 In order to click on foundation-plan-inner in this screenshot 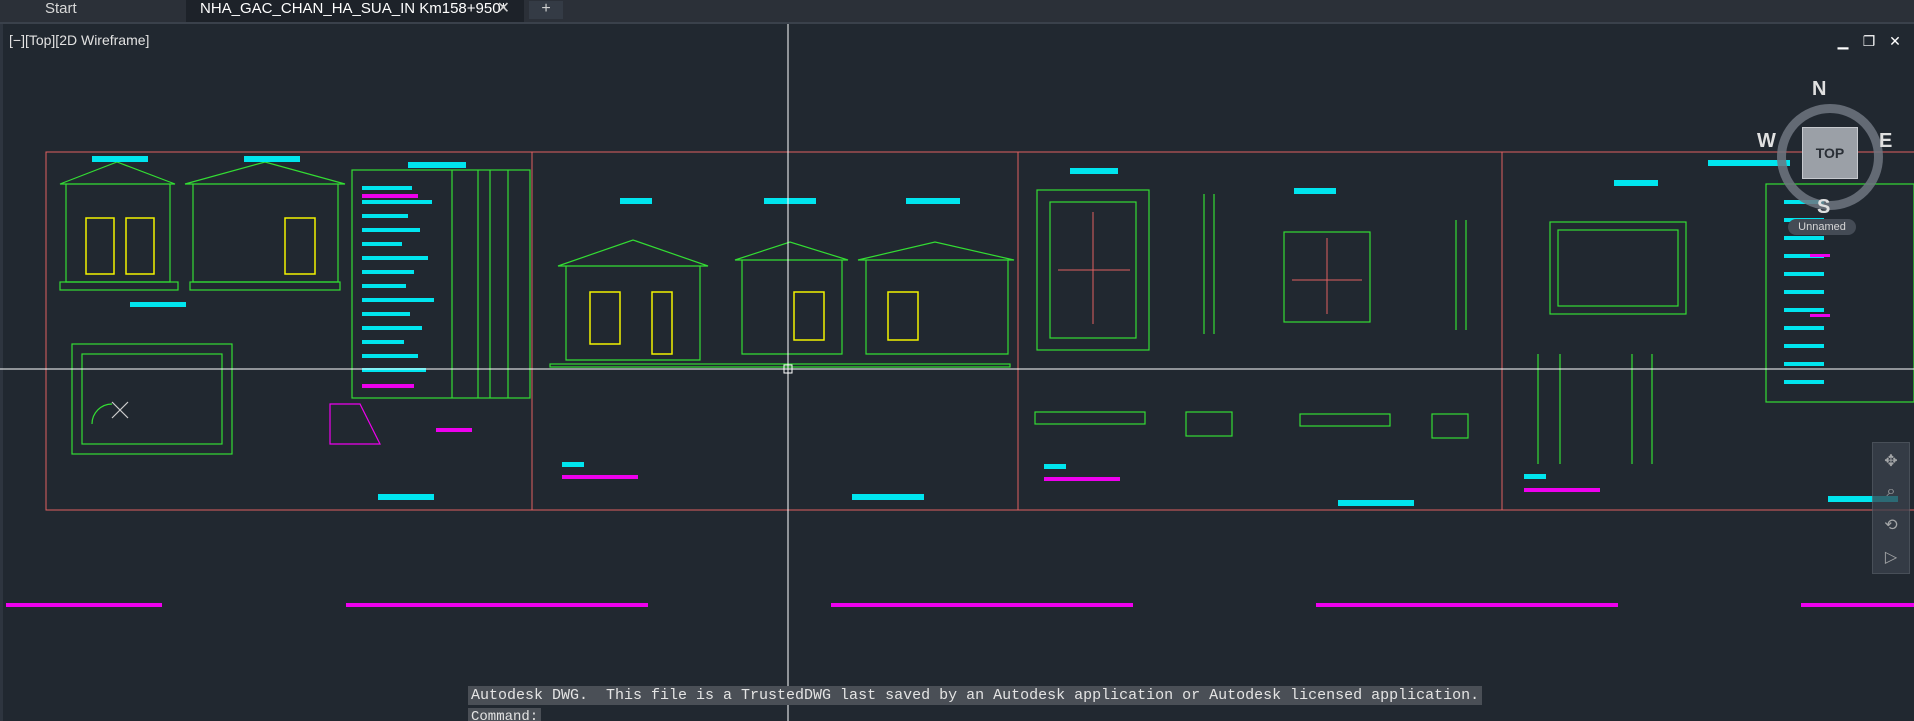, I will do `click(1618, 268)`.